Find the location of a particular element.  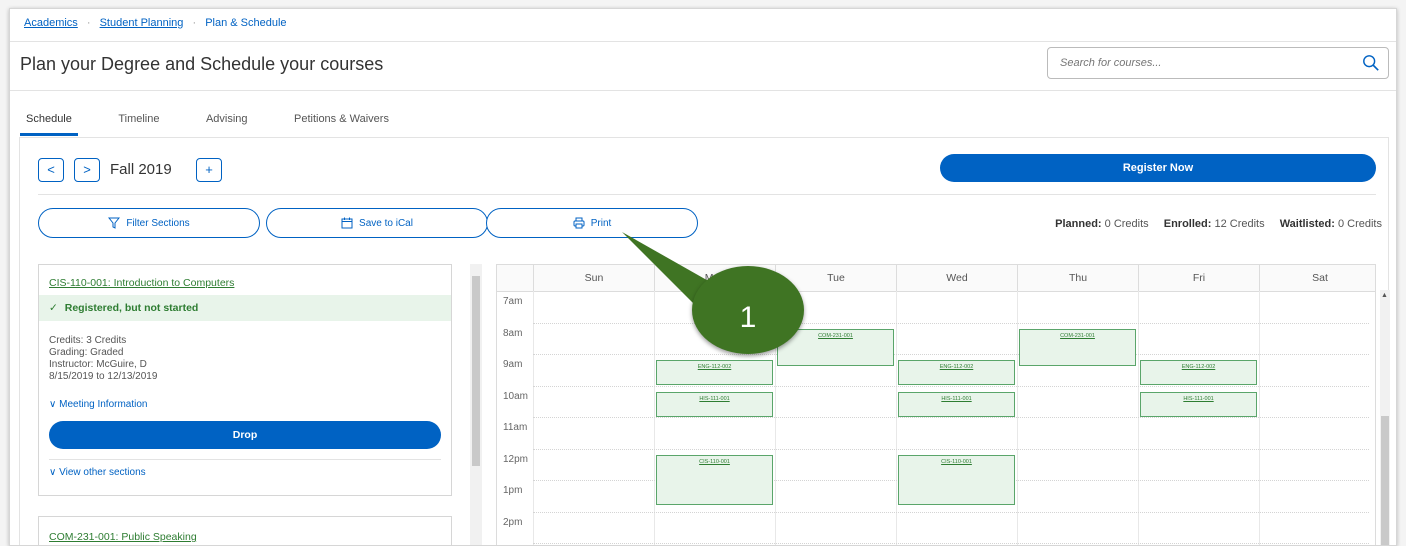

save-to-ical-label: Save to iCal is located at coordinates (386, 223).